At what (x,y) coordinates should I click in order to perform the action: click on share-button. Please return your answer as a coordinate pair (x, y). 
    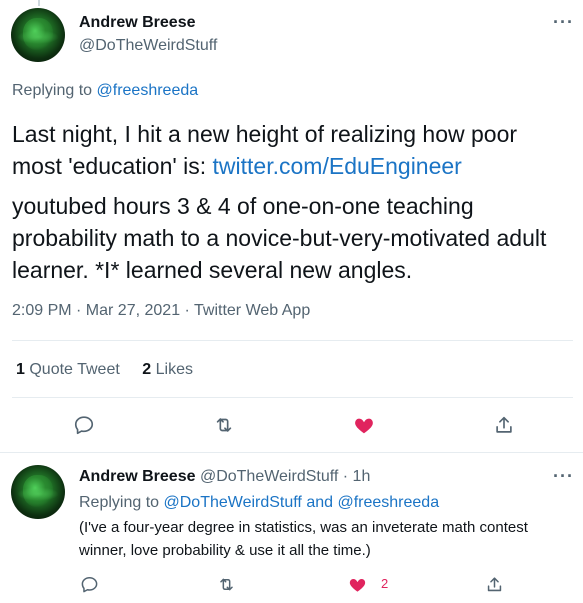
    Looking at the image, I should click on (504, 425).